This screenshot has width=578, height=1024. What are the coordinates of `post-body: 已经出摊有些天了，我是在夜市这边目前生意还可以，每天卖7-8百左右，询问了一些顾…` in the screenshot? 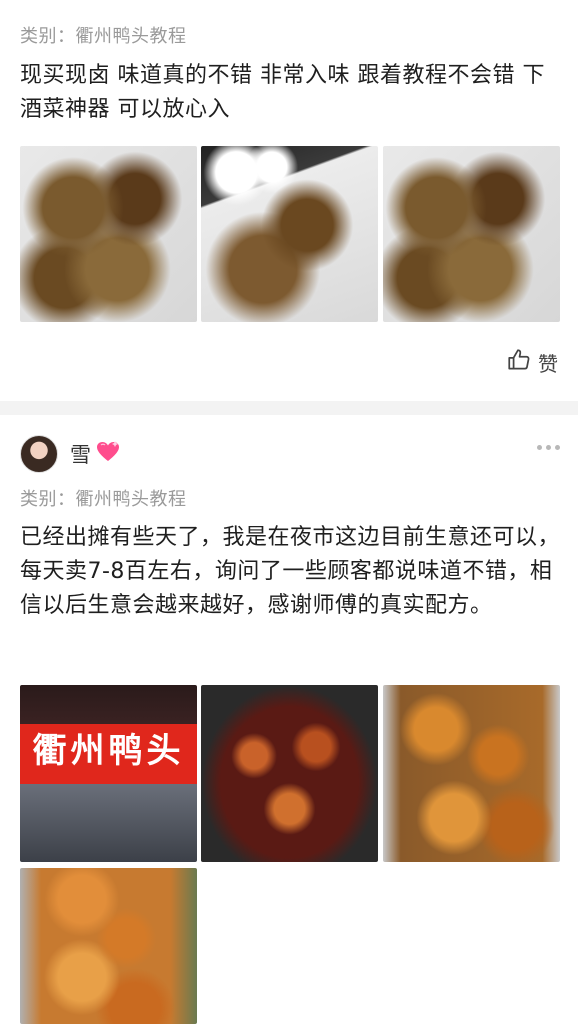 It's located at (290, 571).